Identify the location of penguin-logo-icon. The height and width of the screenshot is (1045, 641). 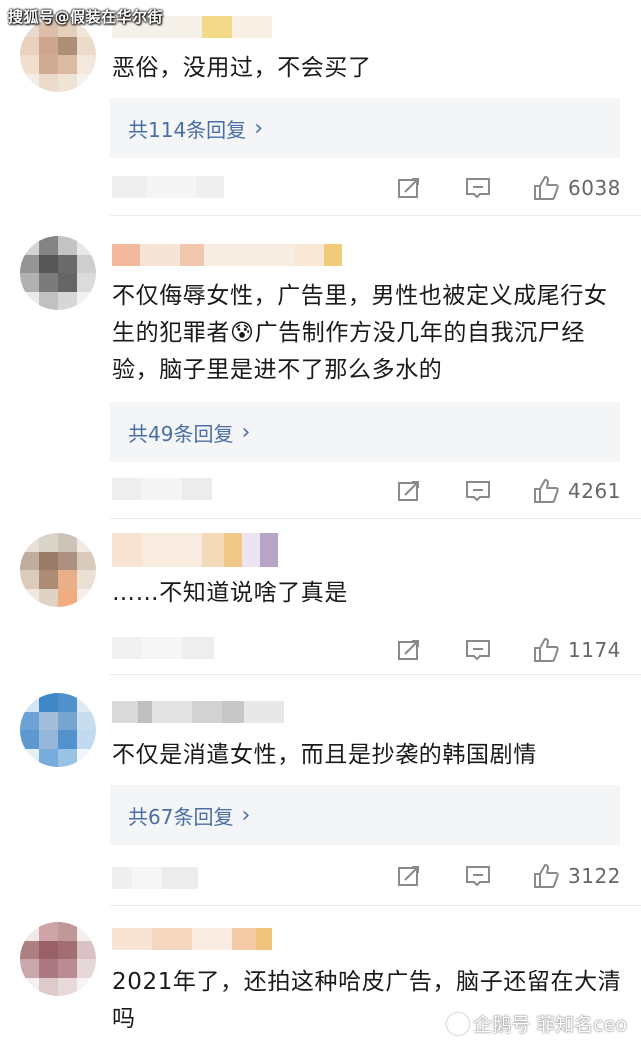
(458, 1023).